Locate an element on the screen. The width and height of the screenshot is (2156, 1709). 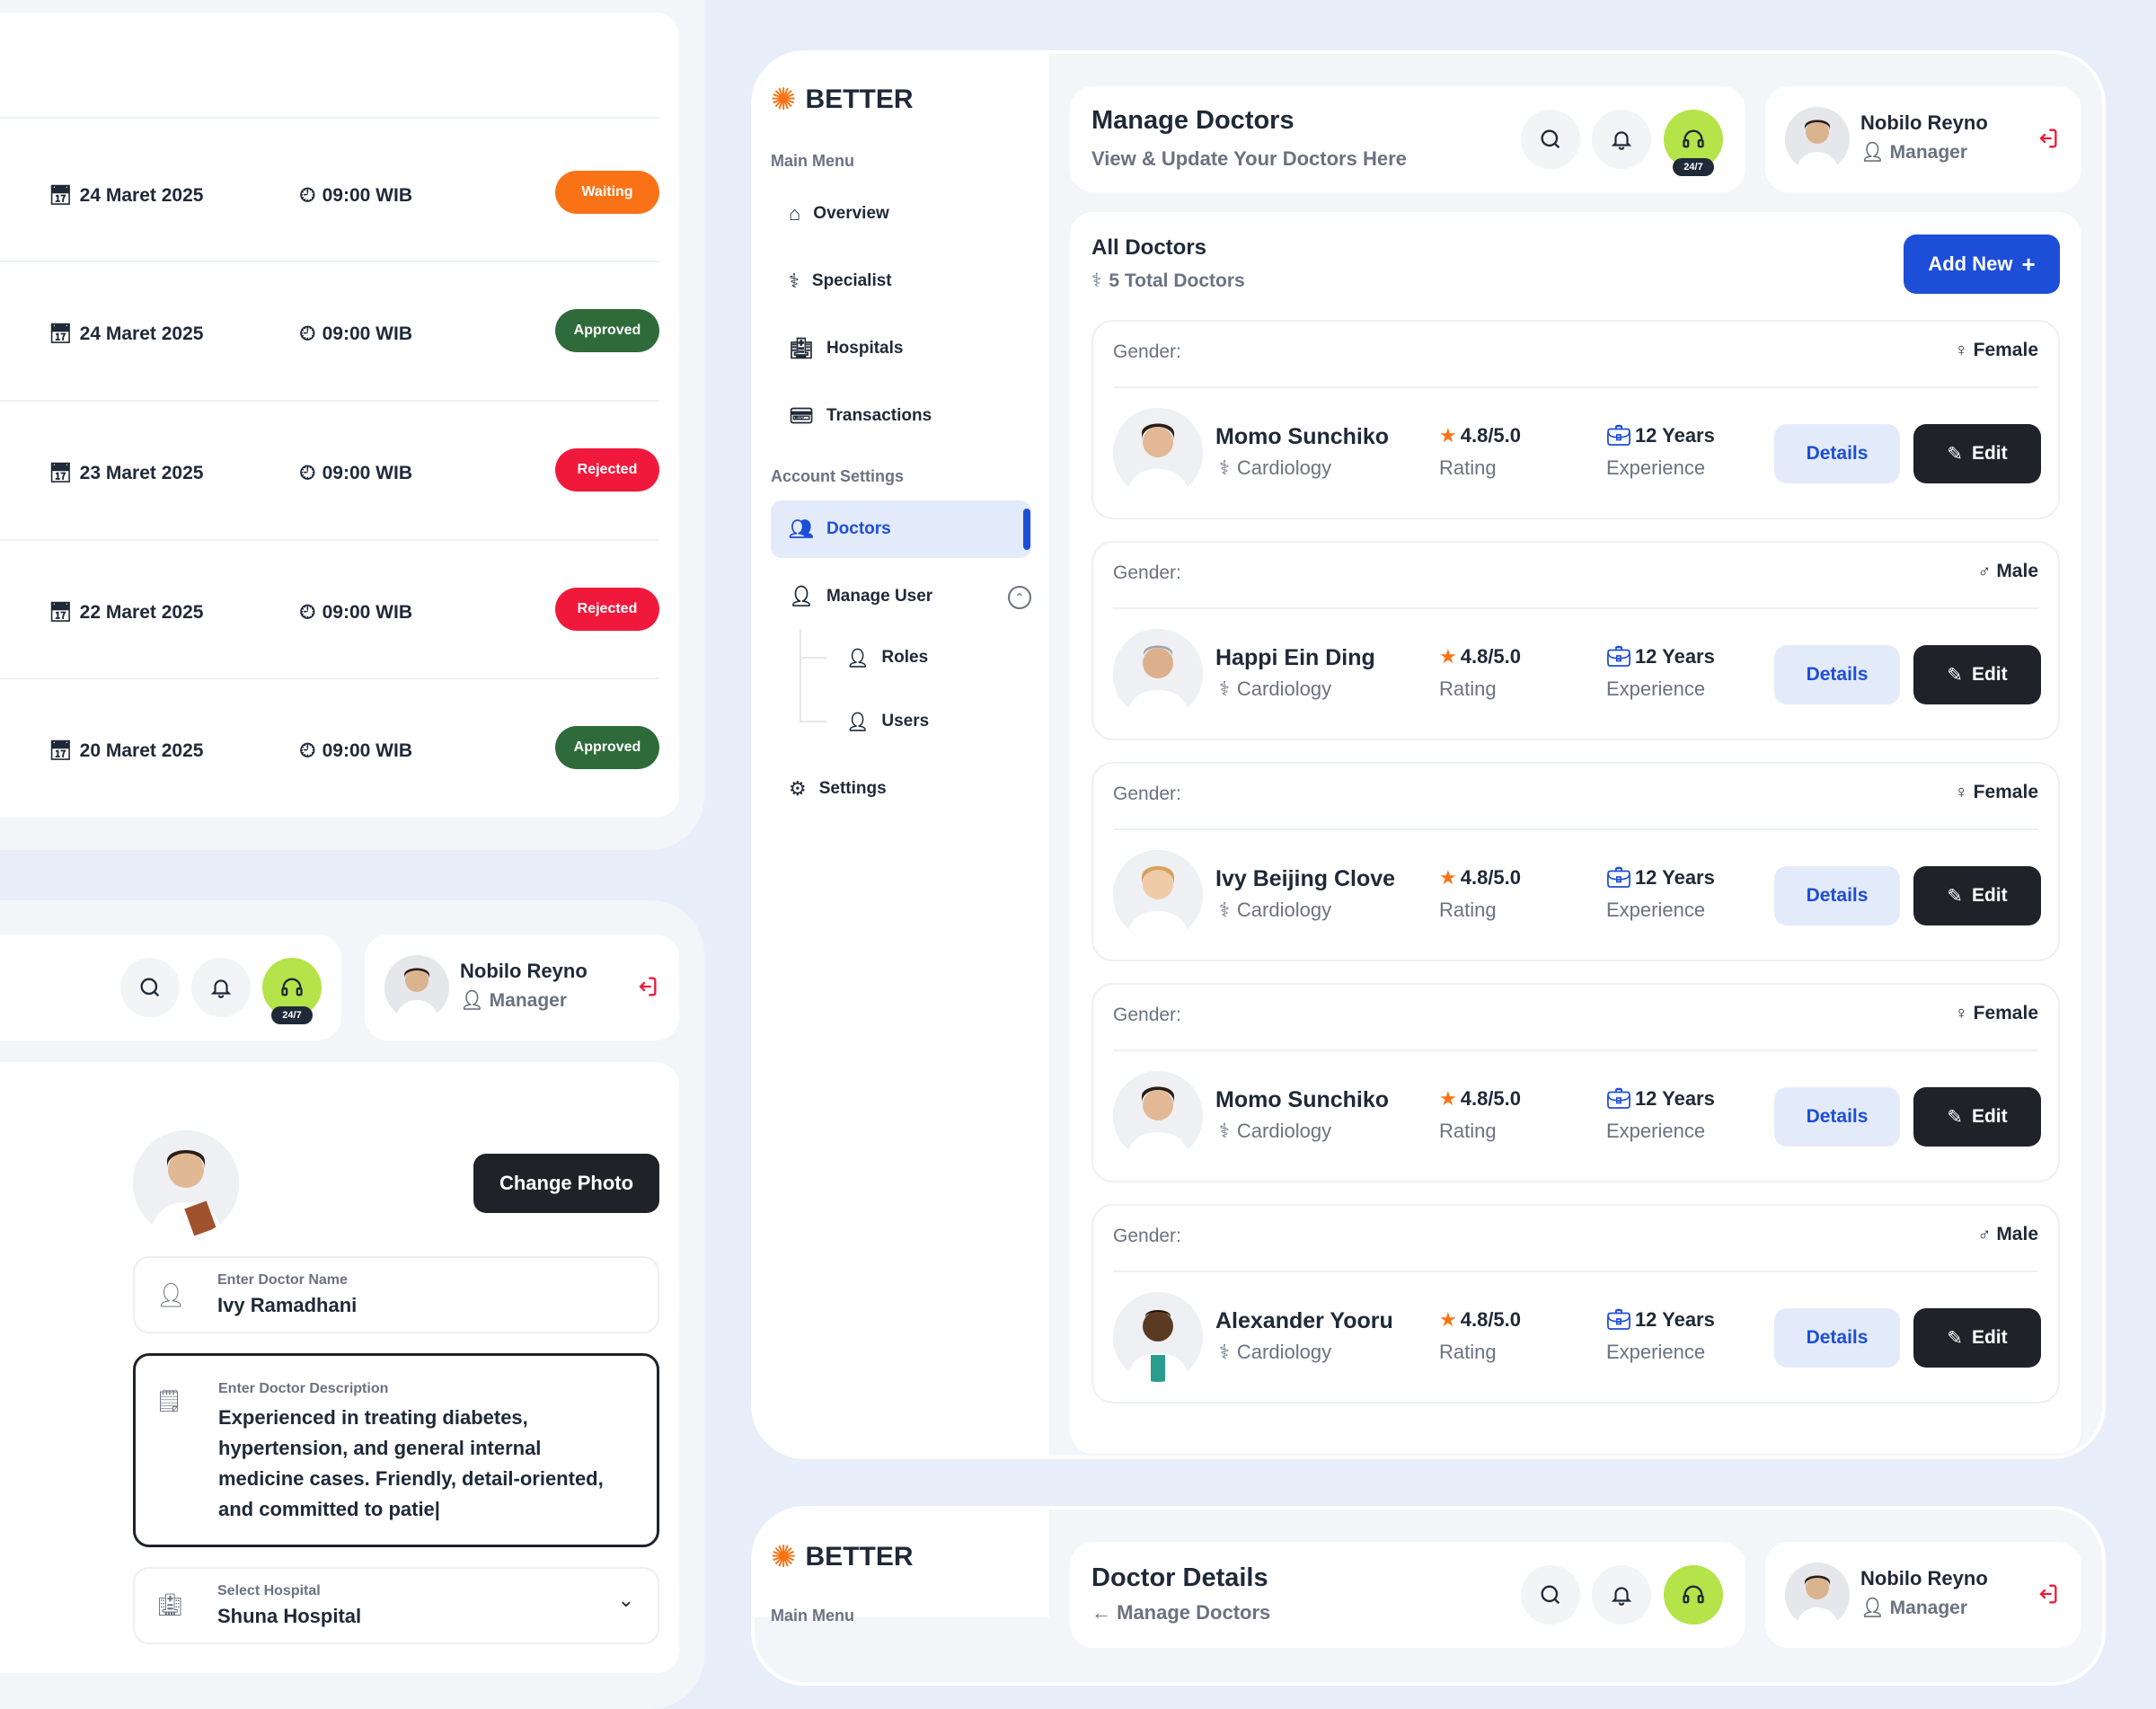
female-icon: ♀ is located at coordinates (1961, 350).